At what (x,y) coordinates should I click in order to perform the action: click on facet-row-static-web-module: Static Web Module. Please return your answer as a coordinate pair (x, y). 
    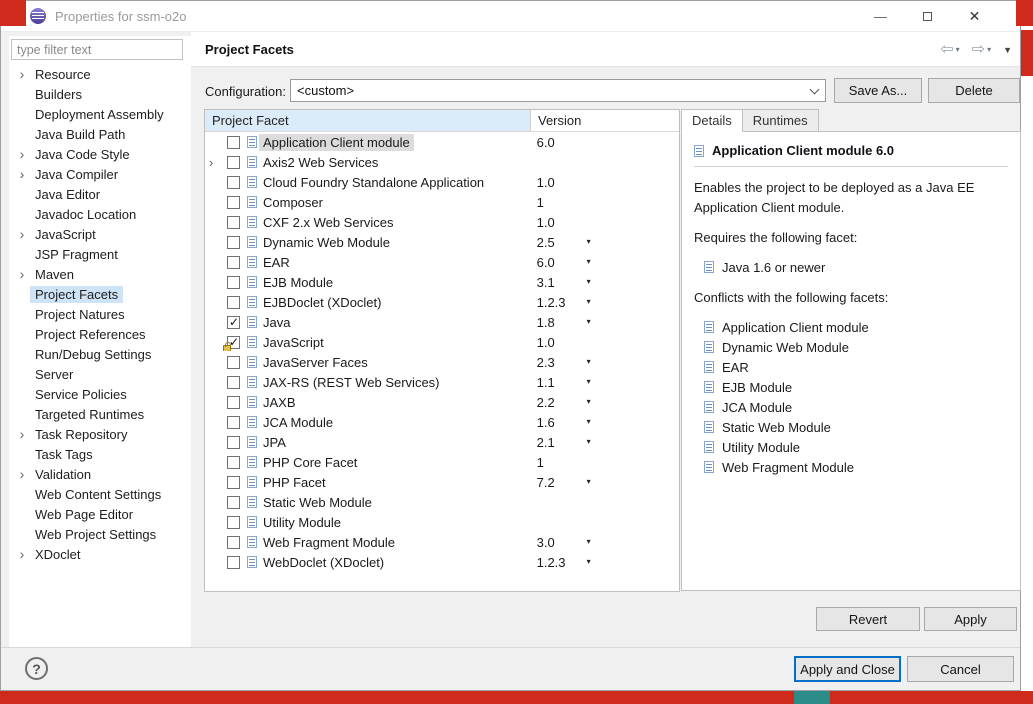
    Looking at the image, I should click on (442, 502).